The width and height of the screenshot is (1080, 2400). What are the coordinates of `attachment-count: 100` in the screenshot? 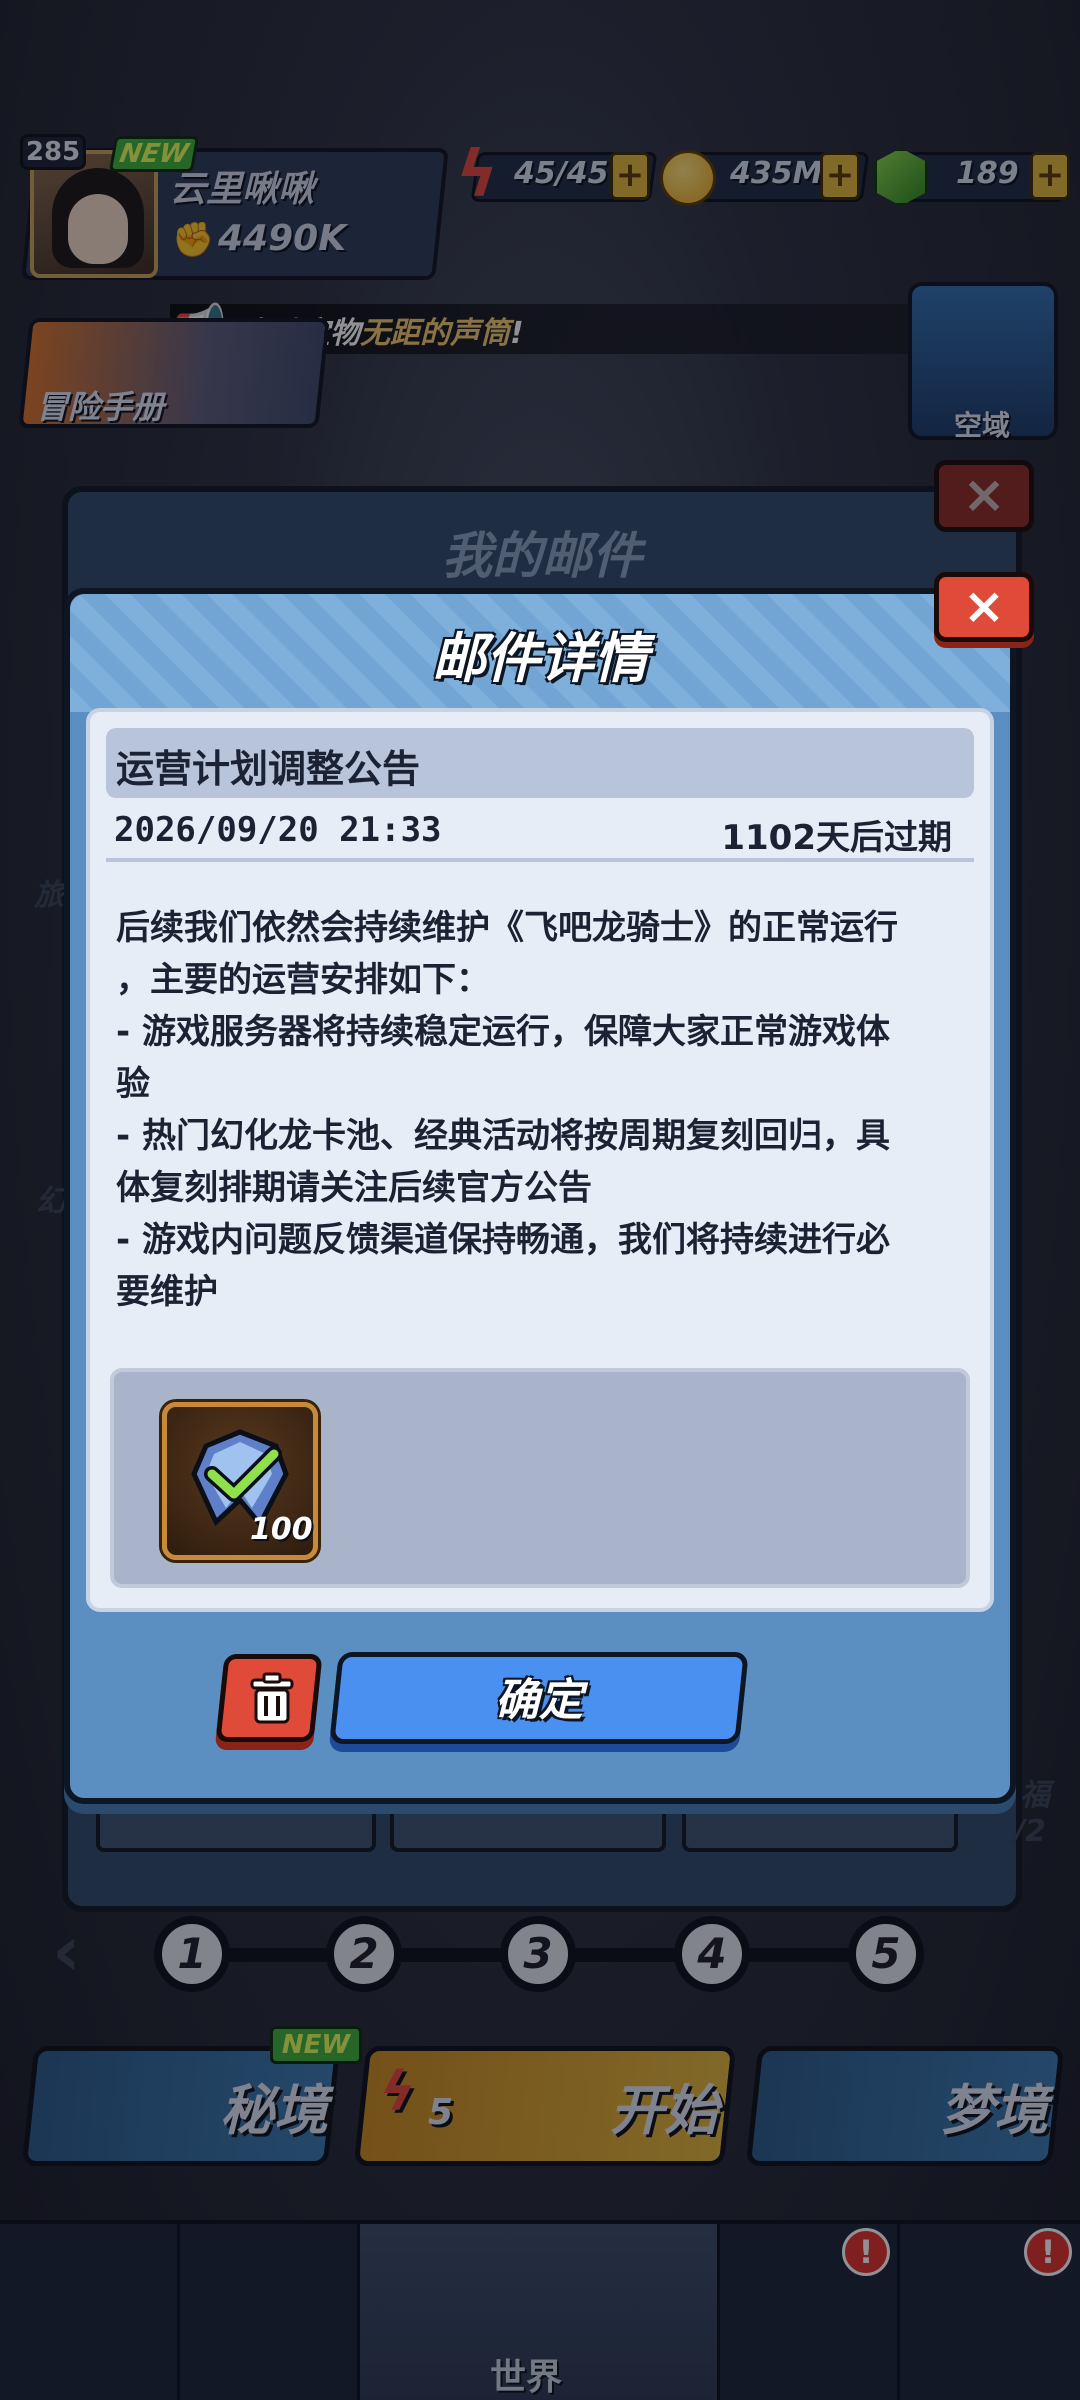 It's located at (281, 1529).